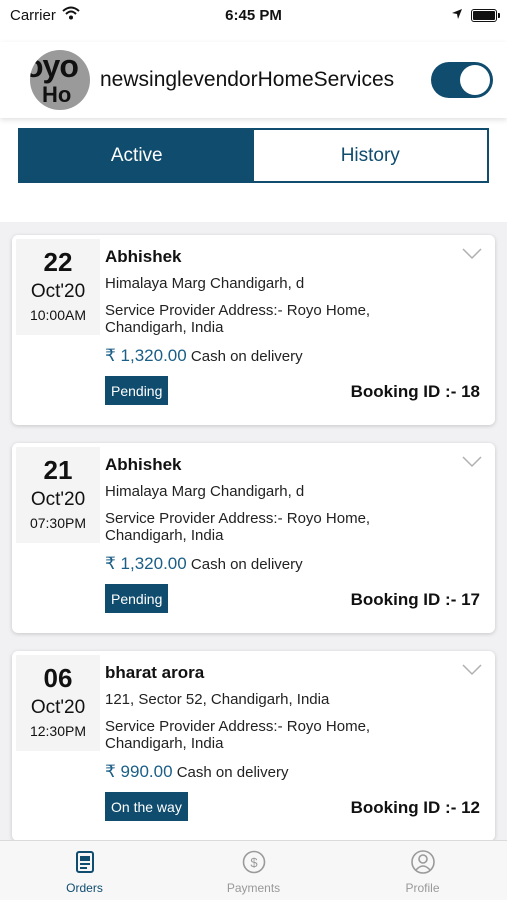 This screenshot has height=900, width=507. What do you see at coordinates (422, 888) in the screenshot?
I see `tab-profile-label: Profile` at bounding box center [422, 888].